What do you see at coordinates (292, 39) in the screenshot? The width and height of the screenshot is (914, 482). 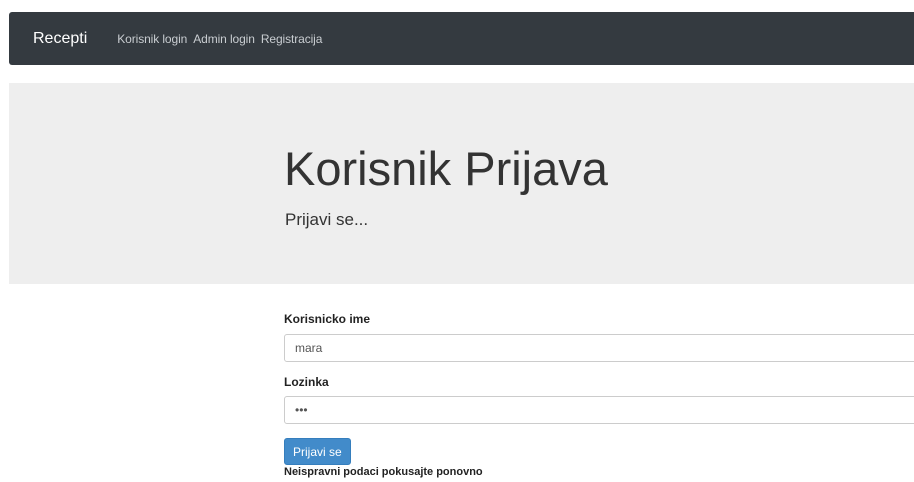 I see `nav-link-registracija: Registracija` at bounding box center [292, 39].